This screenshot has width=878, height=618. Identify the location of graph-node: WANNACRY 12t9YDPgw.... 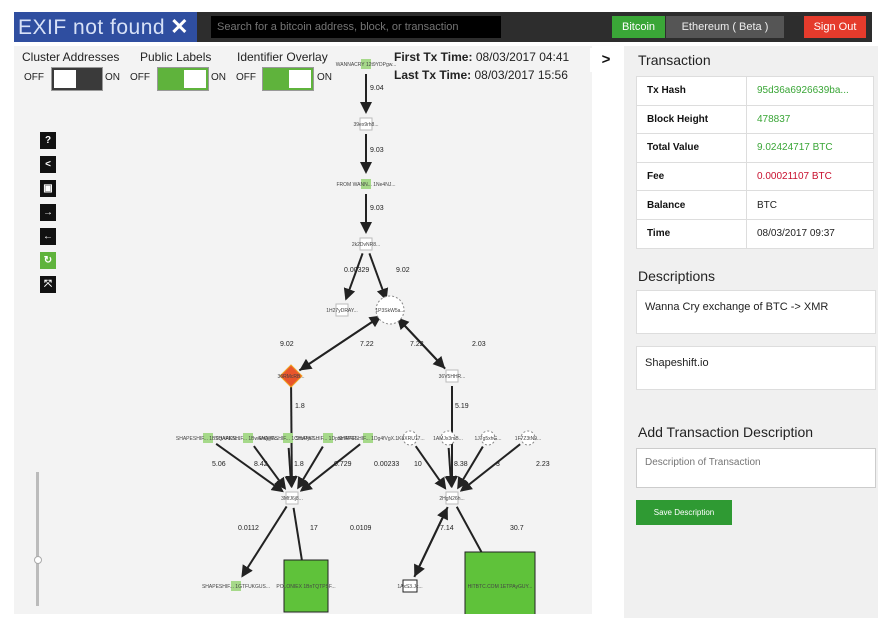
(366, 64).